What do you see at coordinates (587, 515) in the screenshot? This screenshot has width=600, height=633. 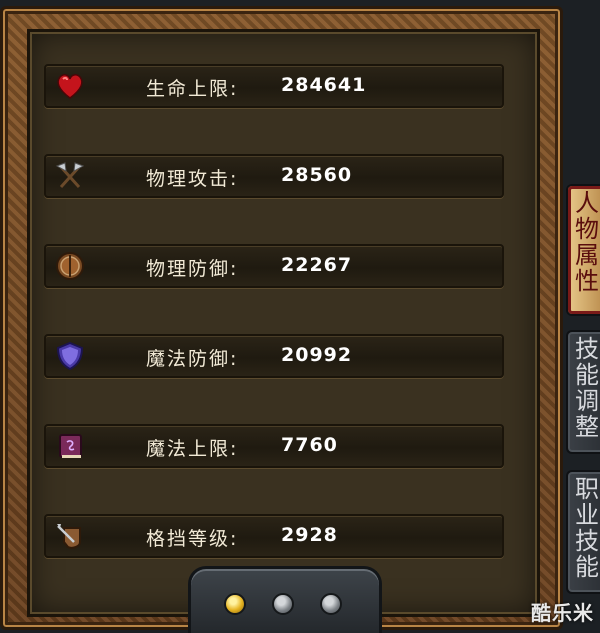 I see `tab-char: 业` at bounding box center [587, 515].